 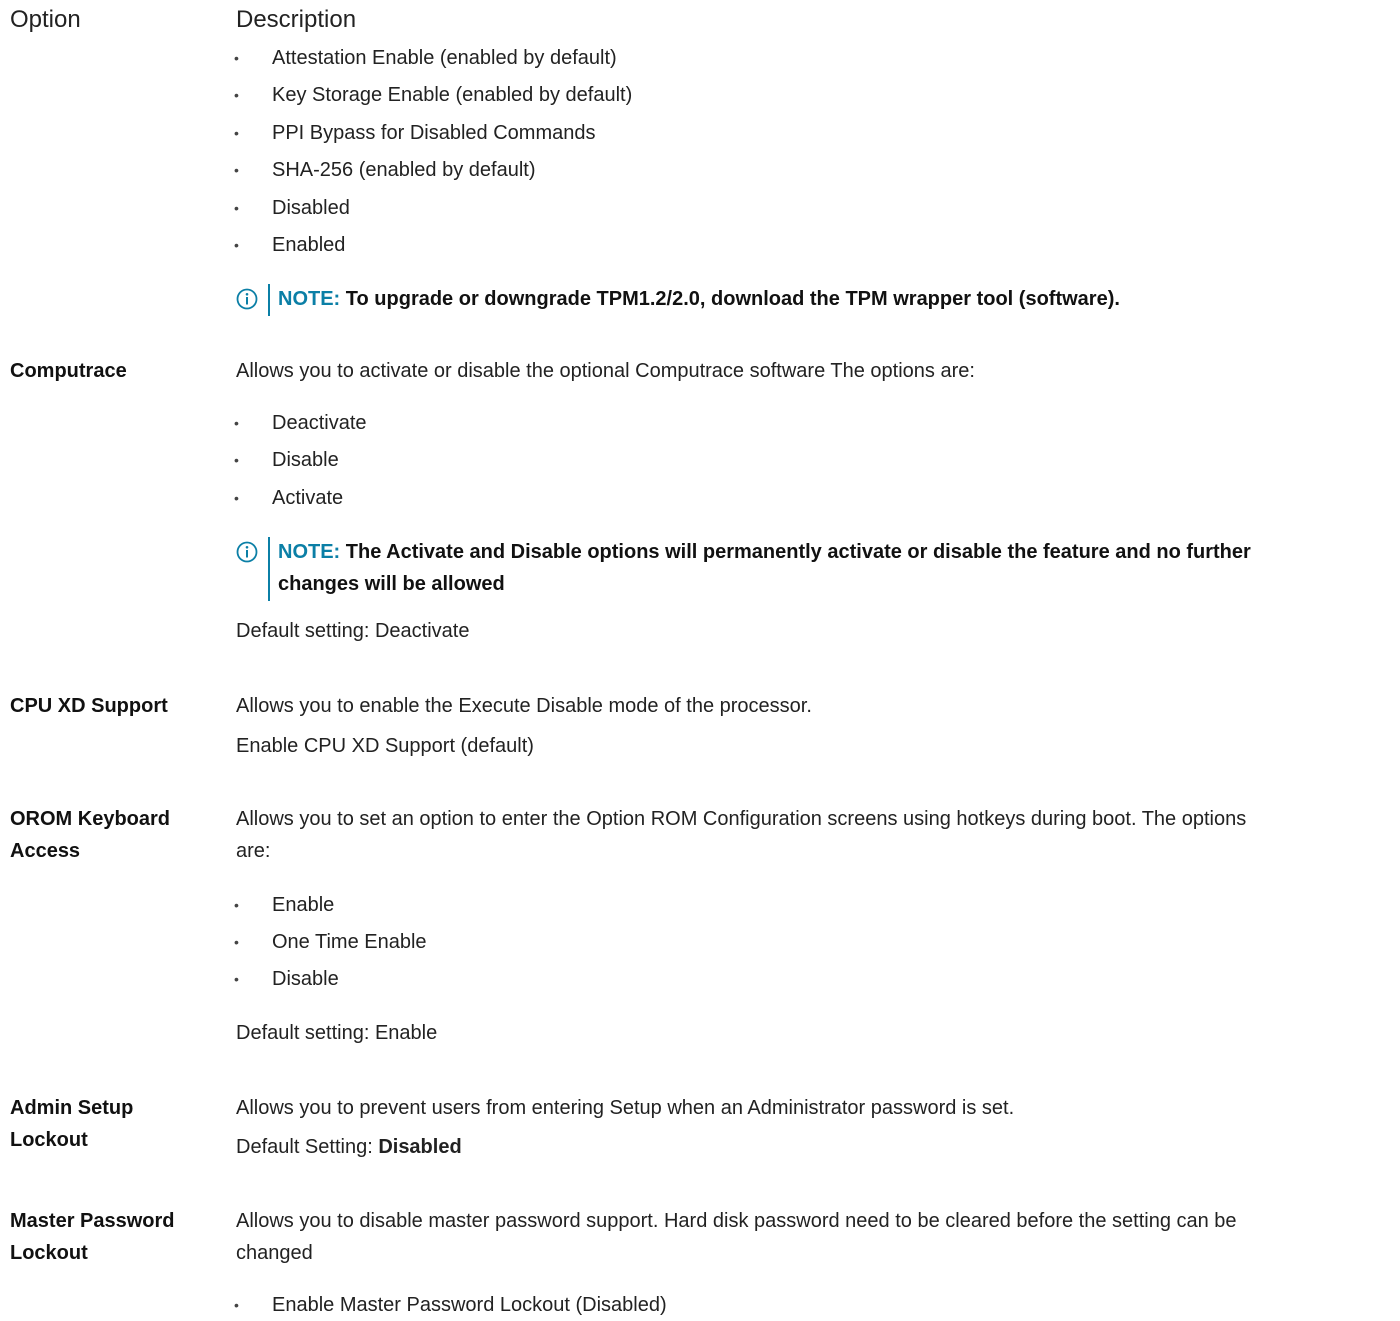 I want to click on list-item: • Enabled, so click(x=289, y=245).